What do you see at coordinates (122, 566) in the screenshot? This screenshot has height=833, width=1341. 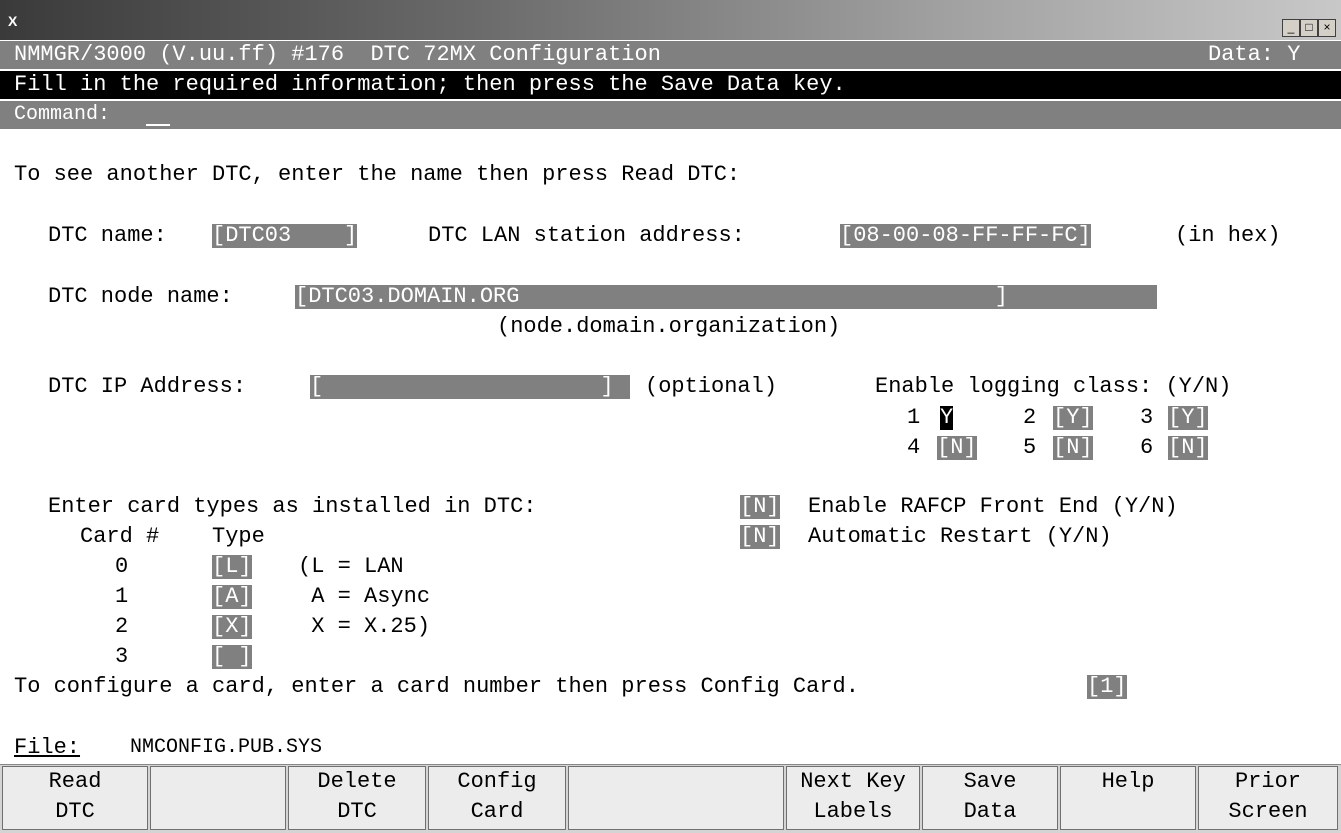 I see `card-number-0: 0` at bounding box center [122, 566].